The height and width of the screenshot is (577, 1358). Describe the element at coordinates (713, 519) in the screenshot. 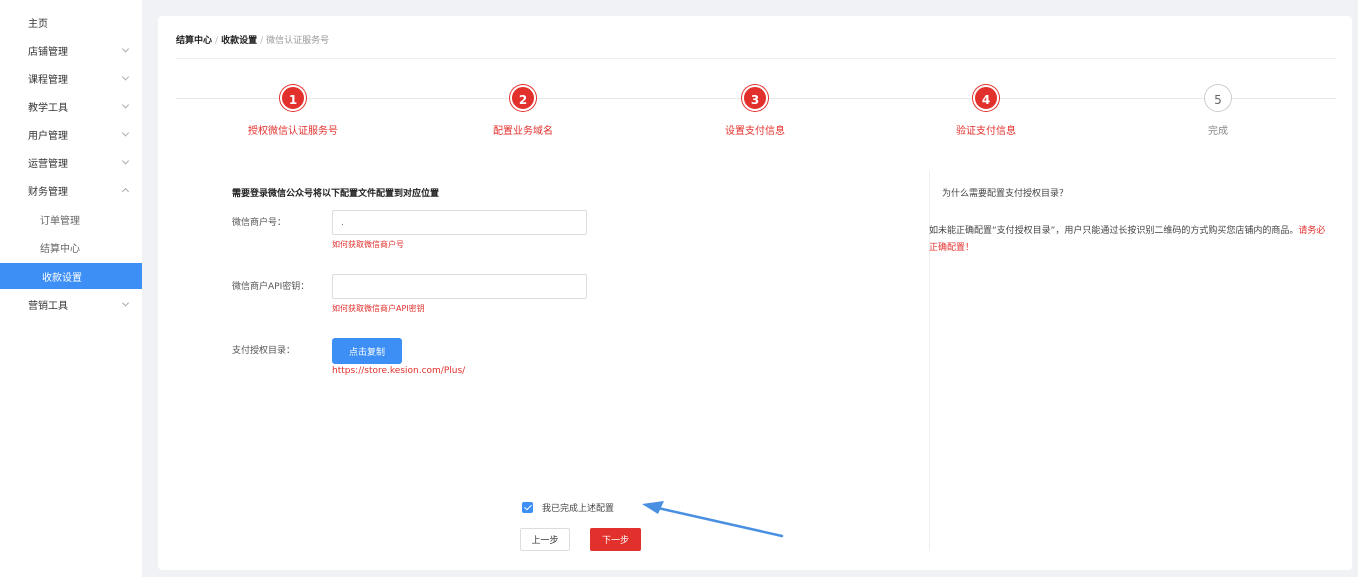

I see `annotation-arrow-icon` at that location.